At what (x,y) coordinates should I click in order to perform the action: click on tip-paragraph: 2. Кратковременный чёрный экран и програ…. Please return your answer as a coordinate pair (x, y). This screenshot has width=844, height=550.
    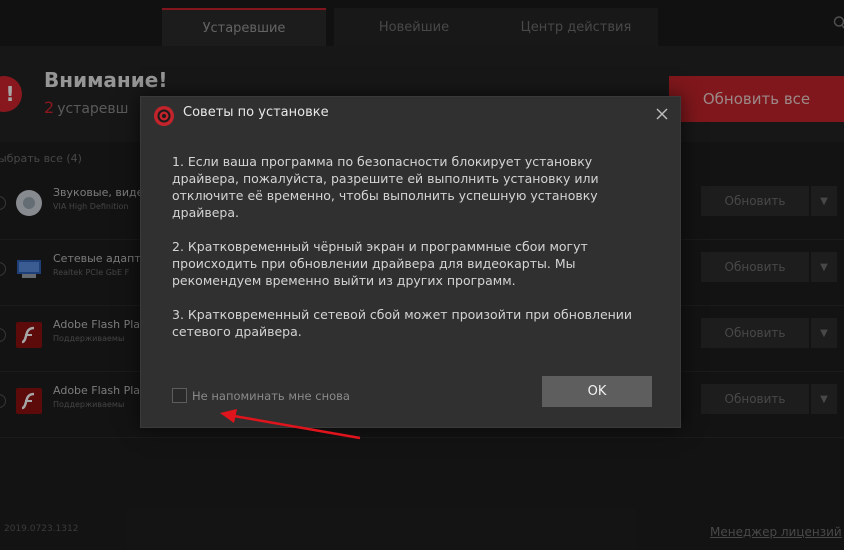
    Looking at the image, I should click on (380, 263).